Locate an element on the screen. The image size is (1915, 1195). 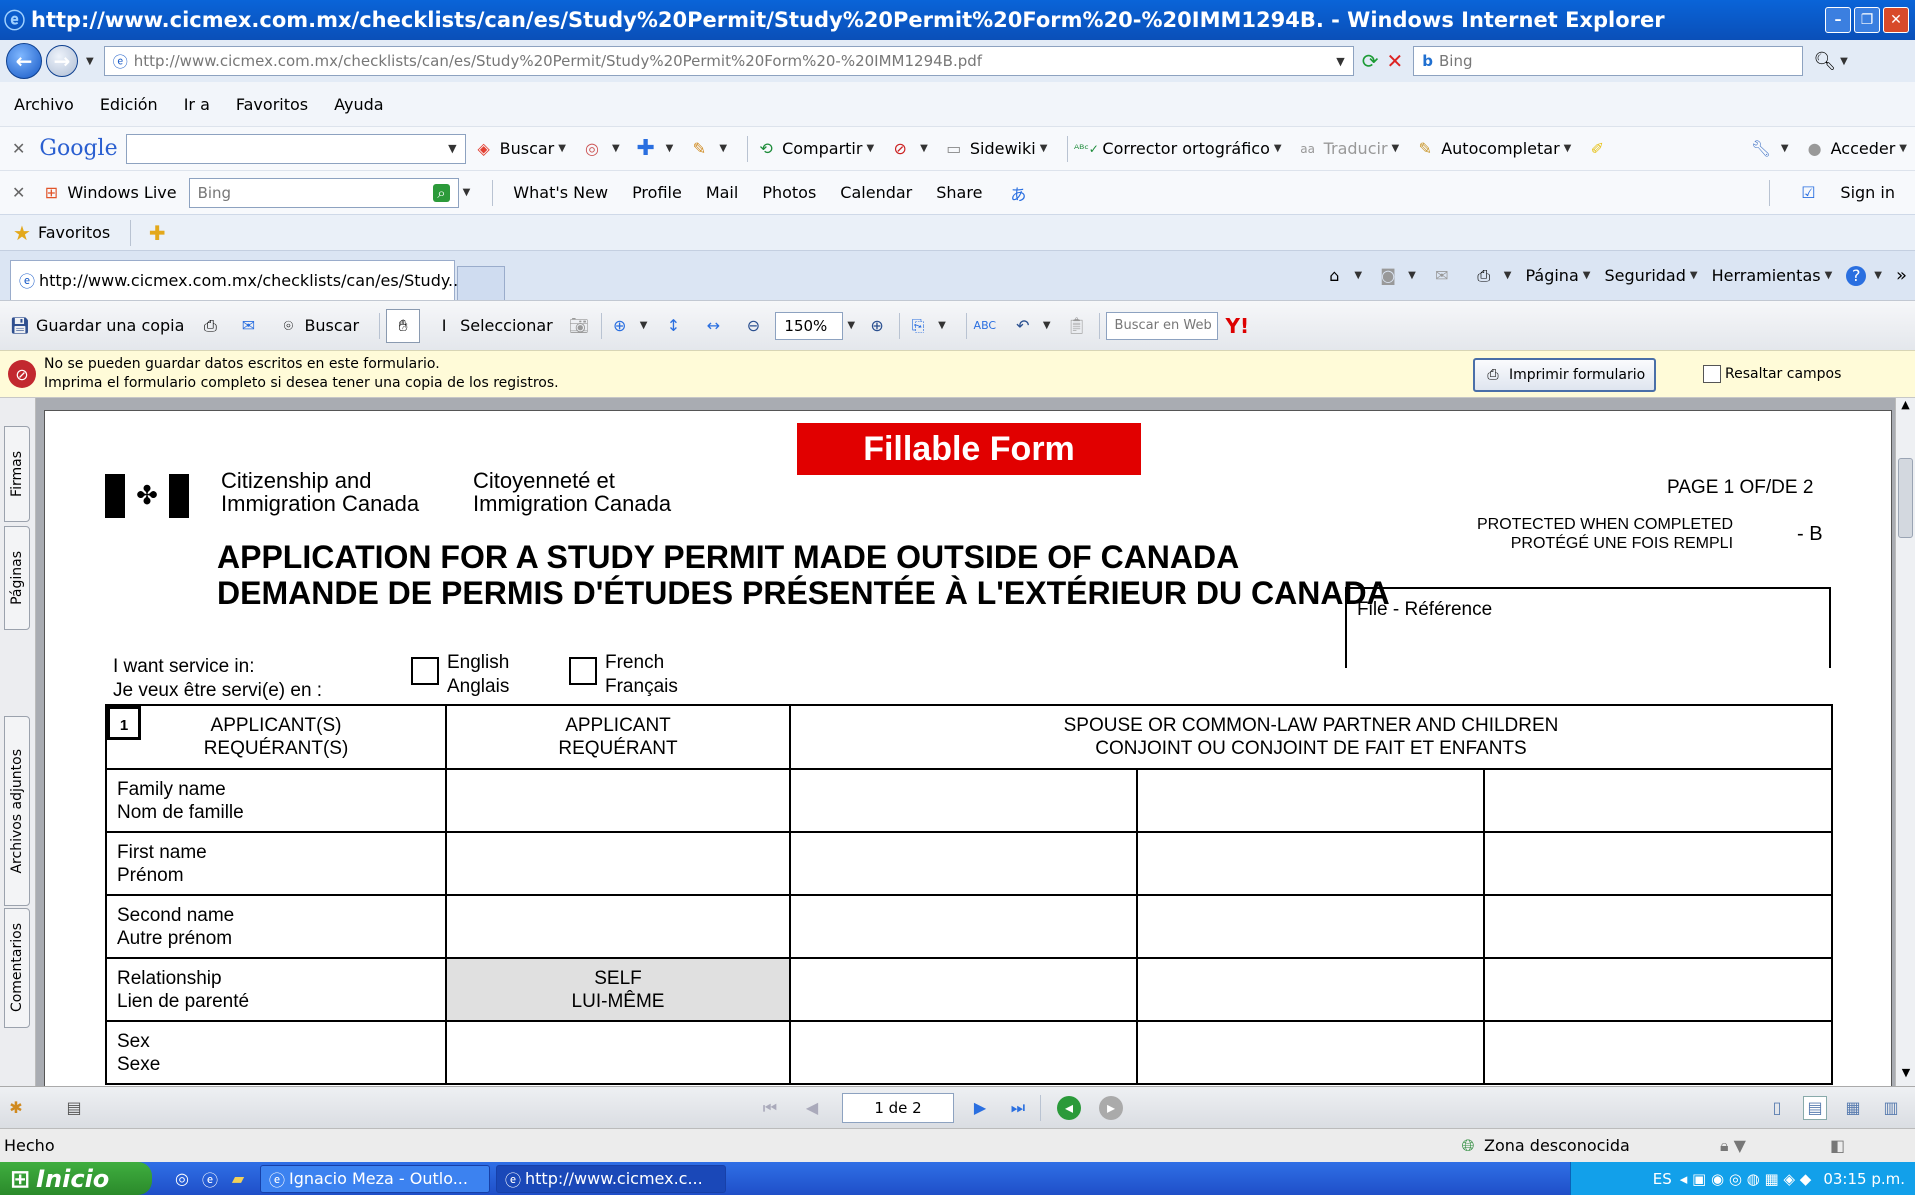
first-page-icon: ⏮ is located at coordinates (770, 1108).